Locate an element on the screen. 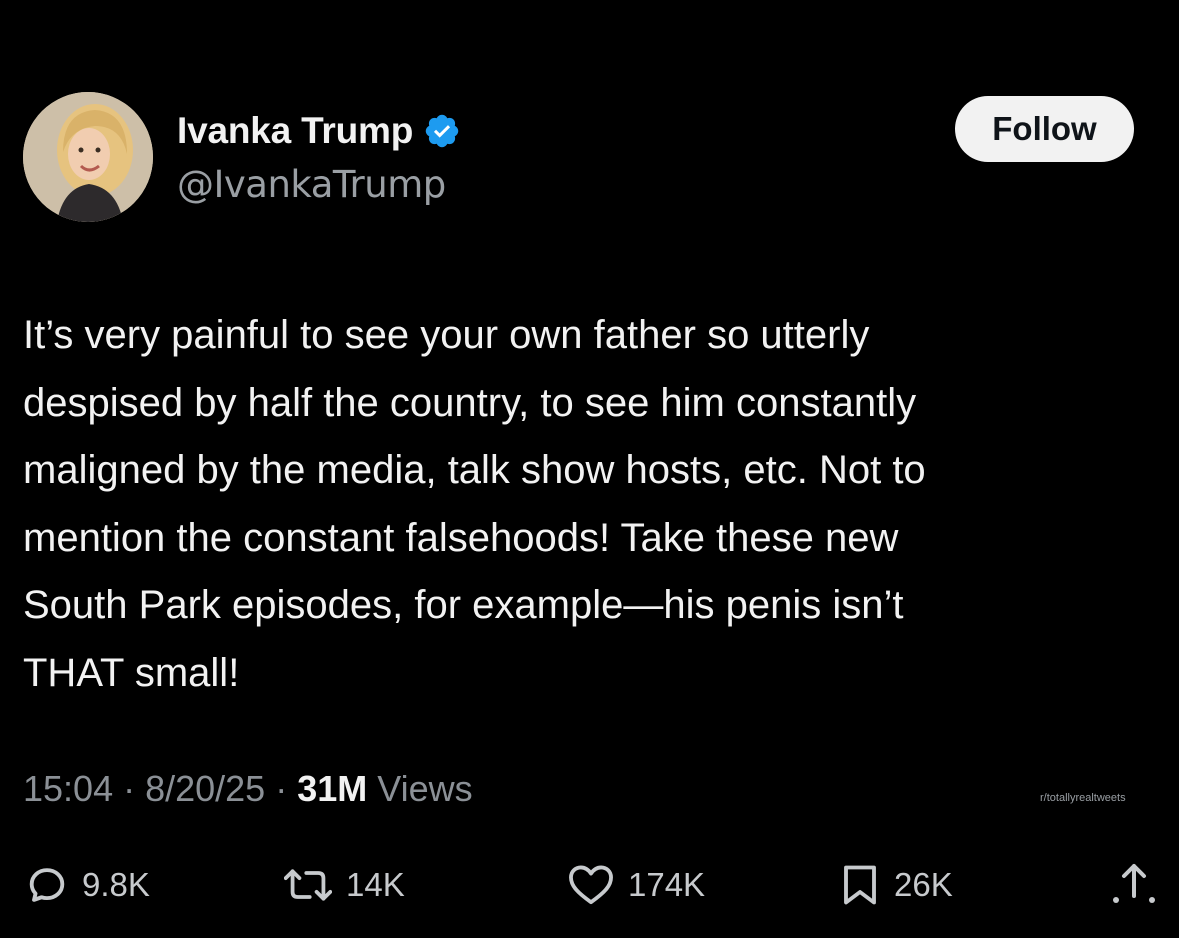 The width and height of the screenshot is (1179, 938). repost-count: 14K is located at coordinates (375, 884).